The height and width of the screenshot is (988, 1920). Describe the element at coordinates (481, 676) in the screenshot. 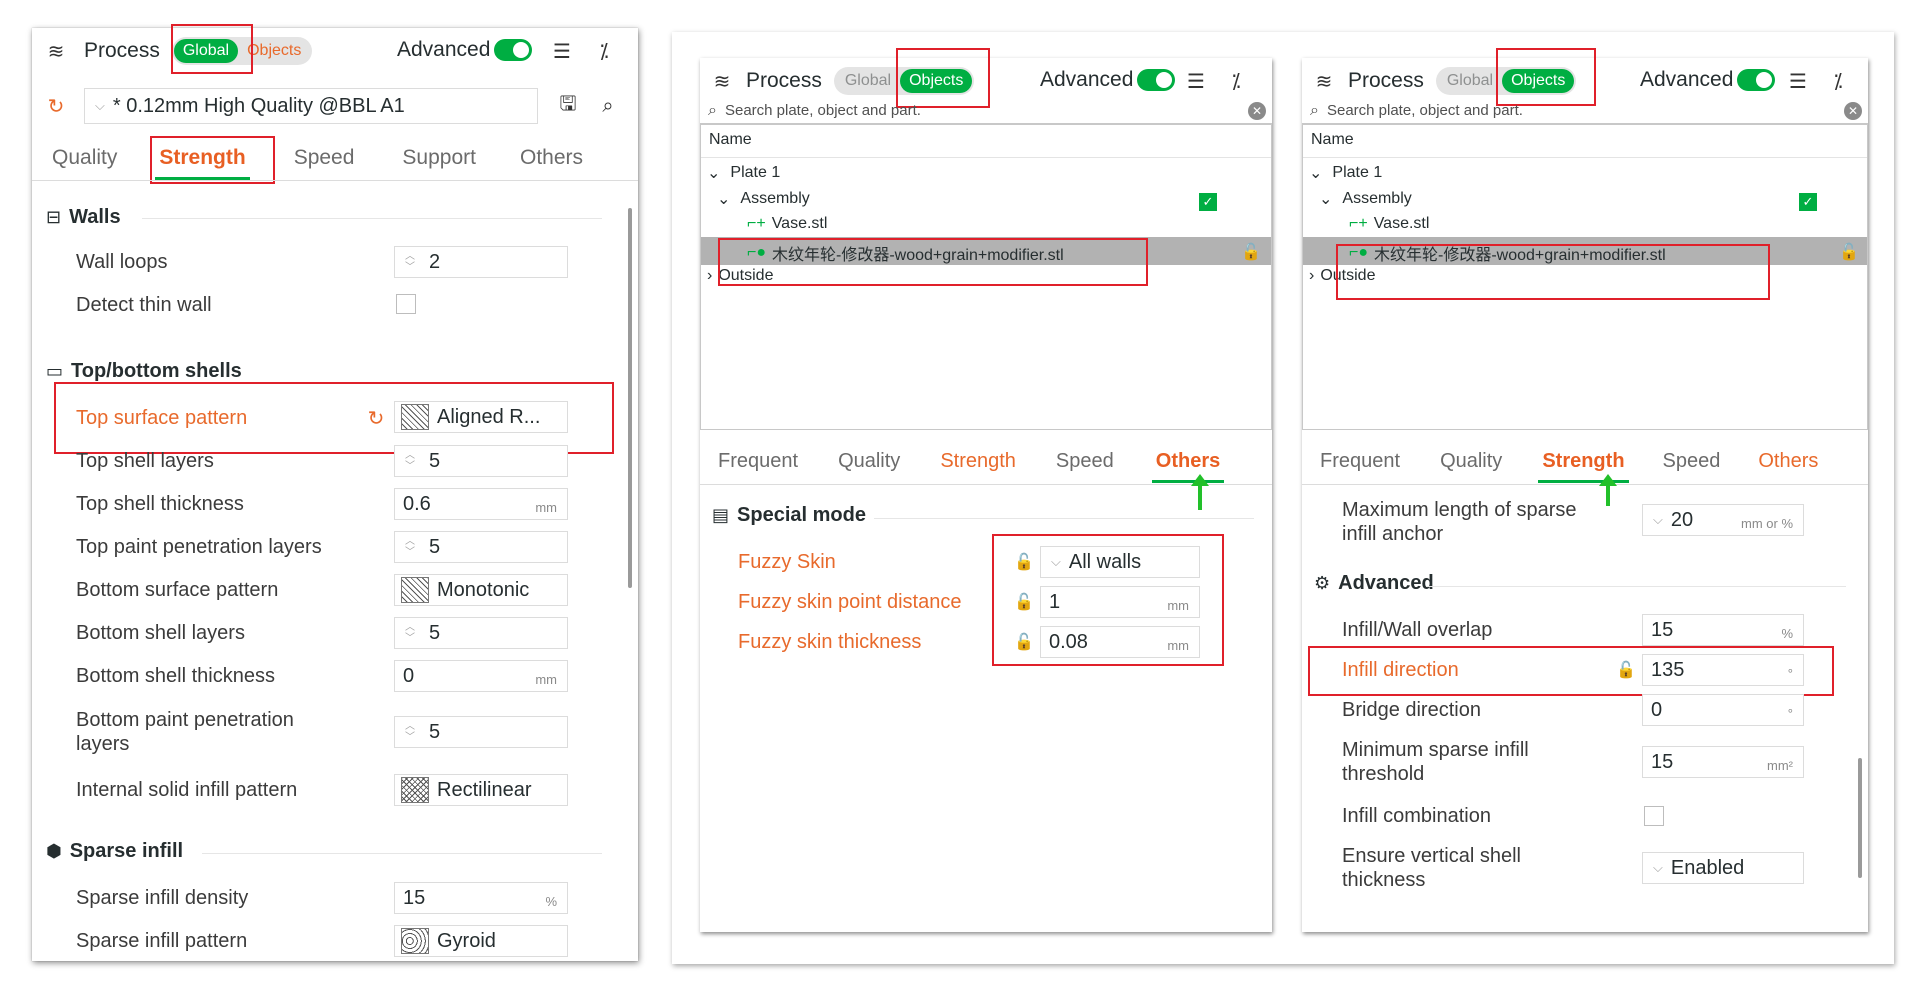

I see `bottom-shell-thickness-input: 0 mm` at that location.